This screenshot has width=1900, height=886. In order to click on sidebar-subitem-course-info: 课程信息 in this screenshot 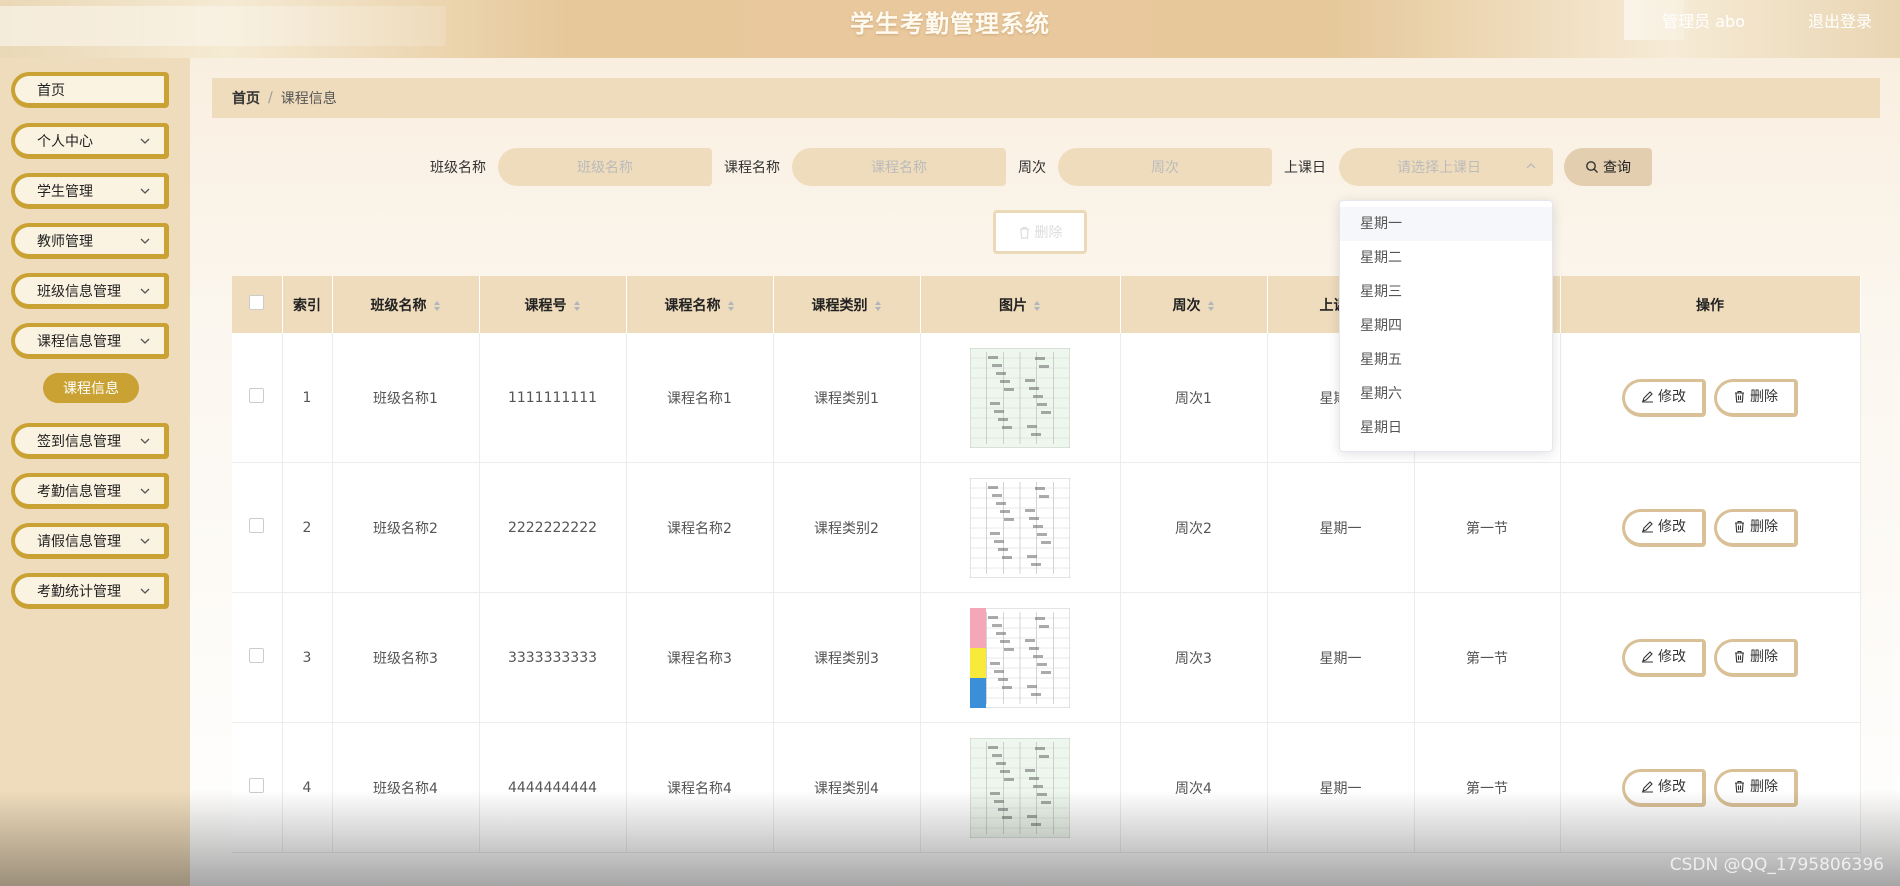, I will do `click(91, 388)`.